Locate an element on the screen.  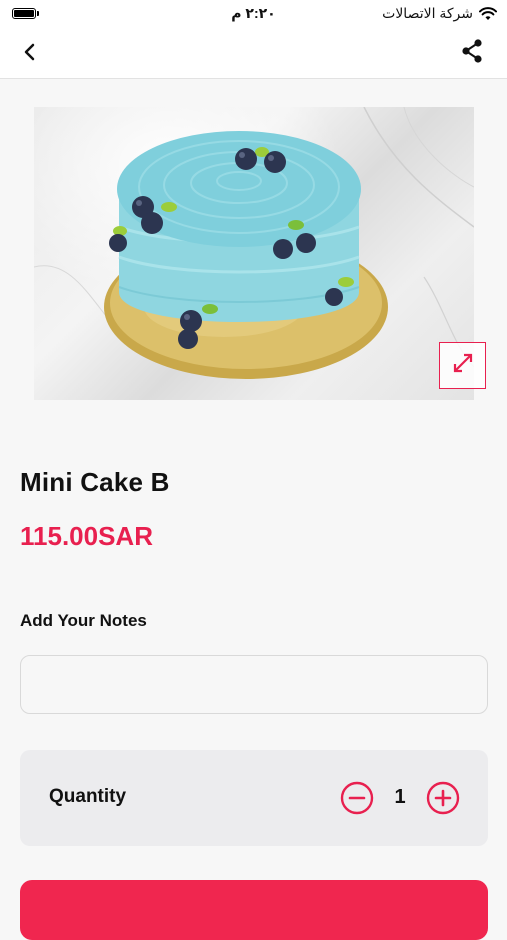
plus-circle-icon is located at coordinates (443, 800).